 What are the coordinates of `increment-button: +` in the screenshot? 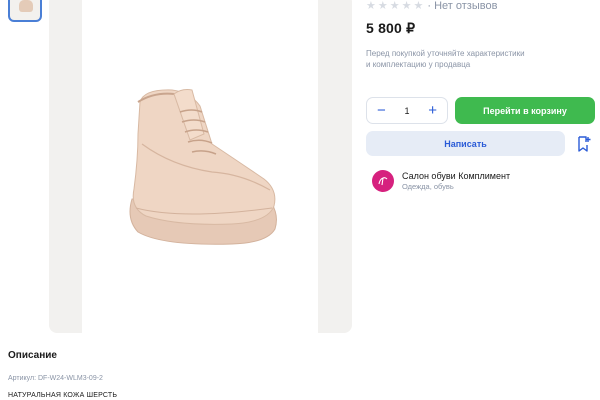 It's located at (432, 110).